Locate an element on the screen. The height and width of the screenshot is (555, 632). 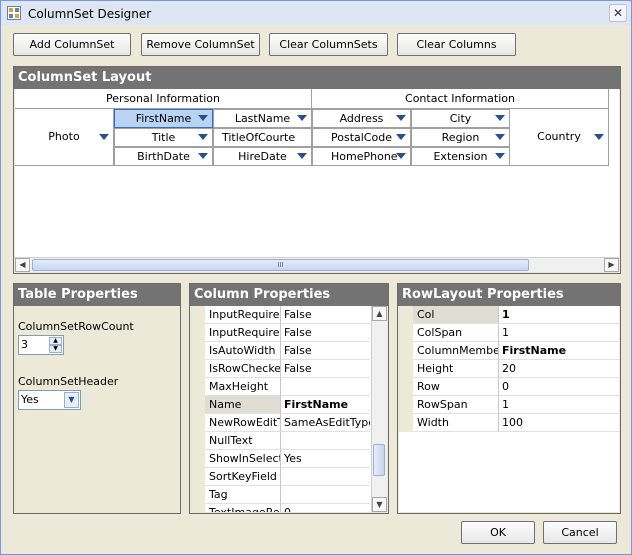
scroll-thumb is located at coordinates (379, 460).